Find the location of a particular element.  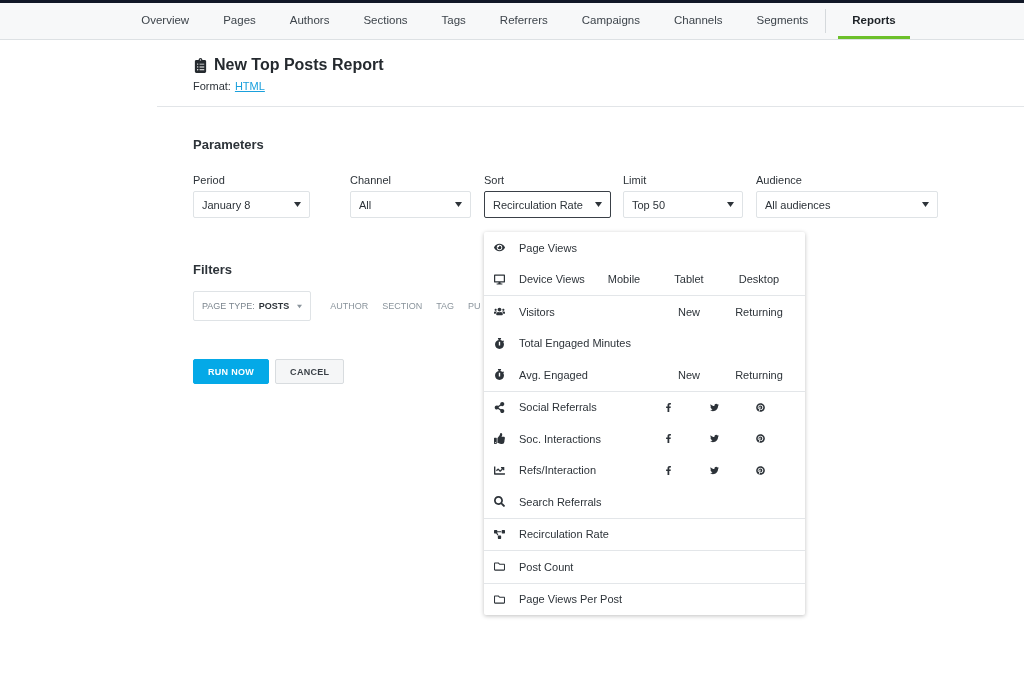

eye-icon is located at coordinates (499, 248).